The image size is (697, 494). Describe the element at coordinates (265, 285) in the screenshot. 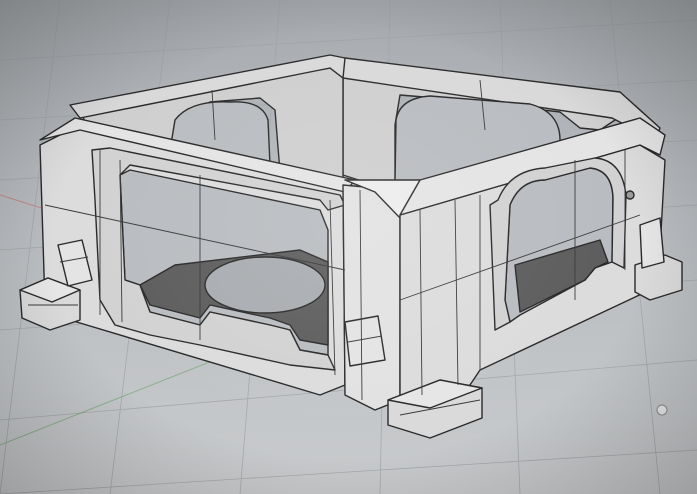

I see `floor-opening-front` at that location.